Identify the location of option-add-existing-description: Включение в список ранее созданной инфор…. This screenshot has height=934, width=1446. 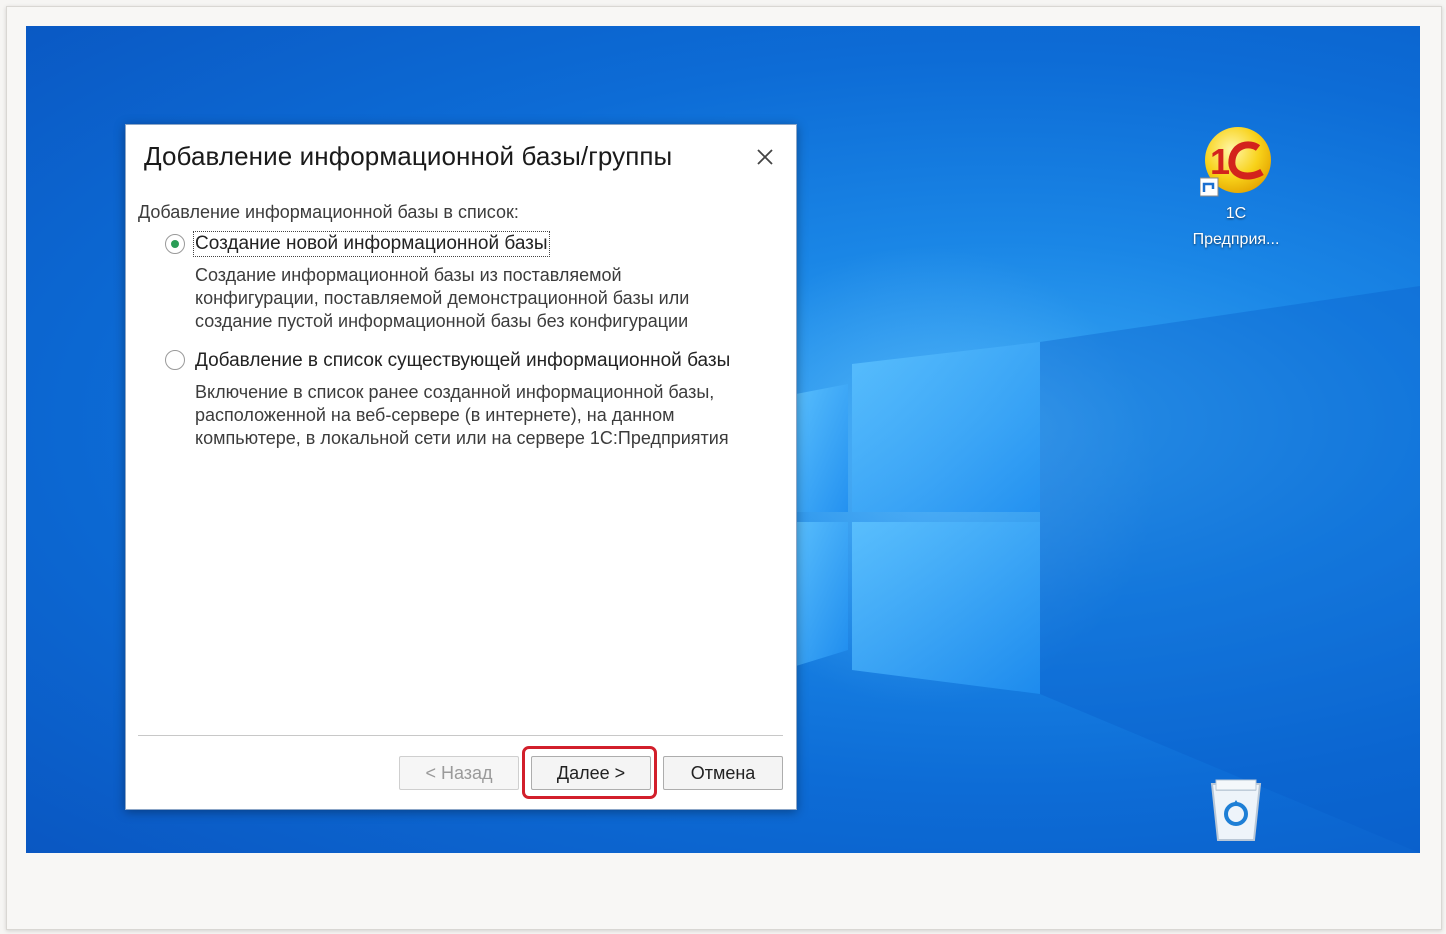
(462, 415).